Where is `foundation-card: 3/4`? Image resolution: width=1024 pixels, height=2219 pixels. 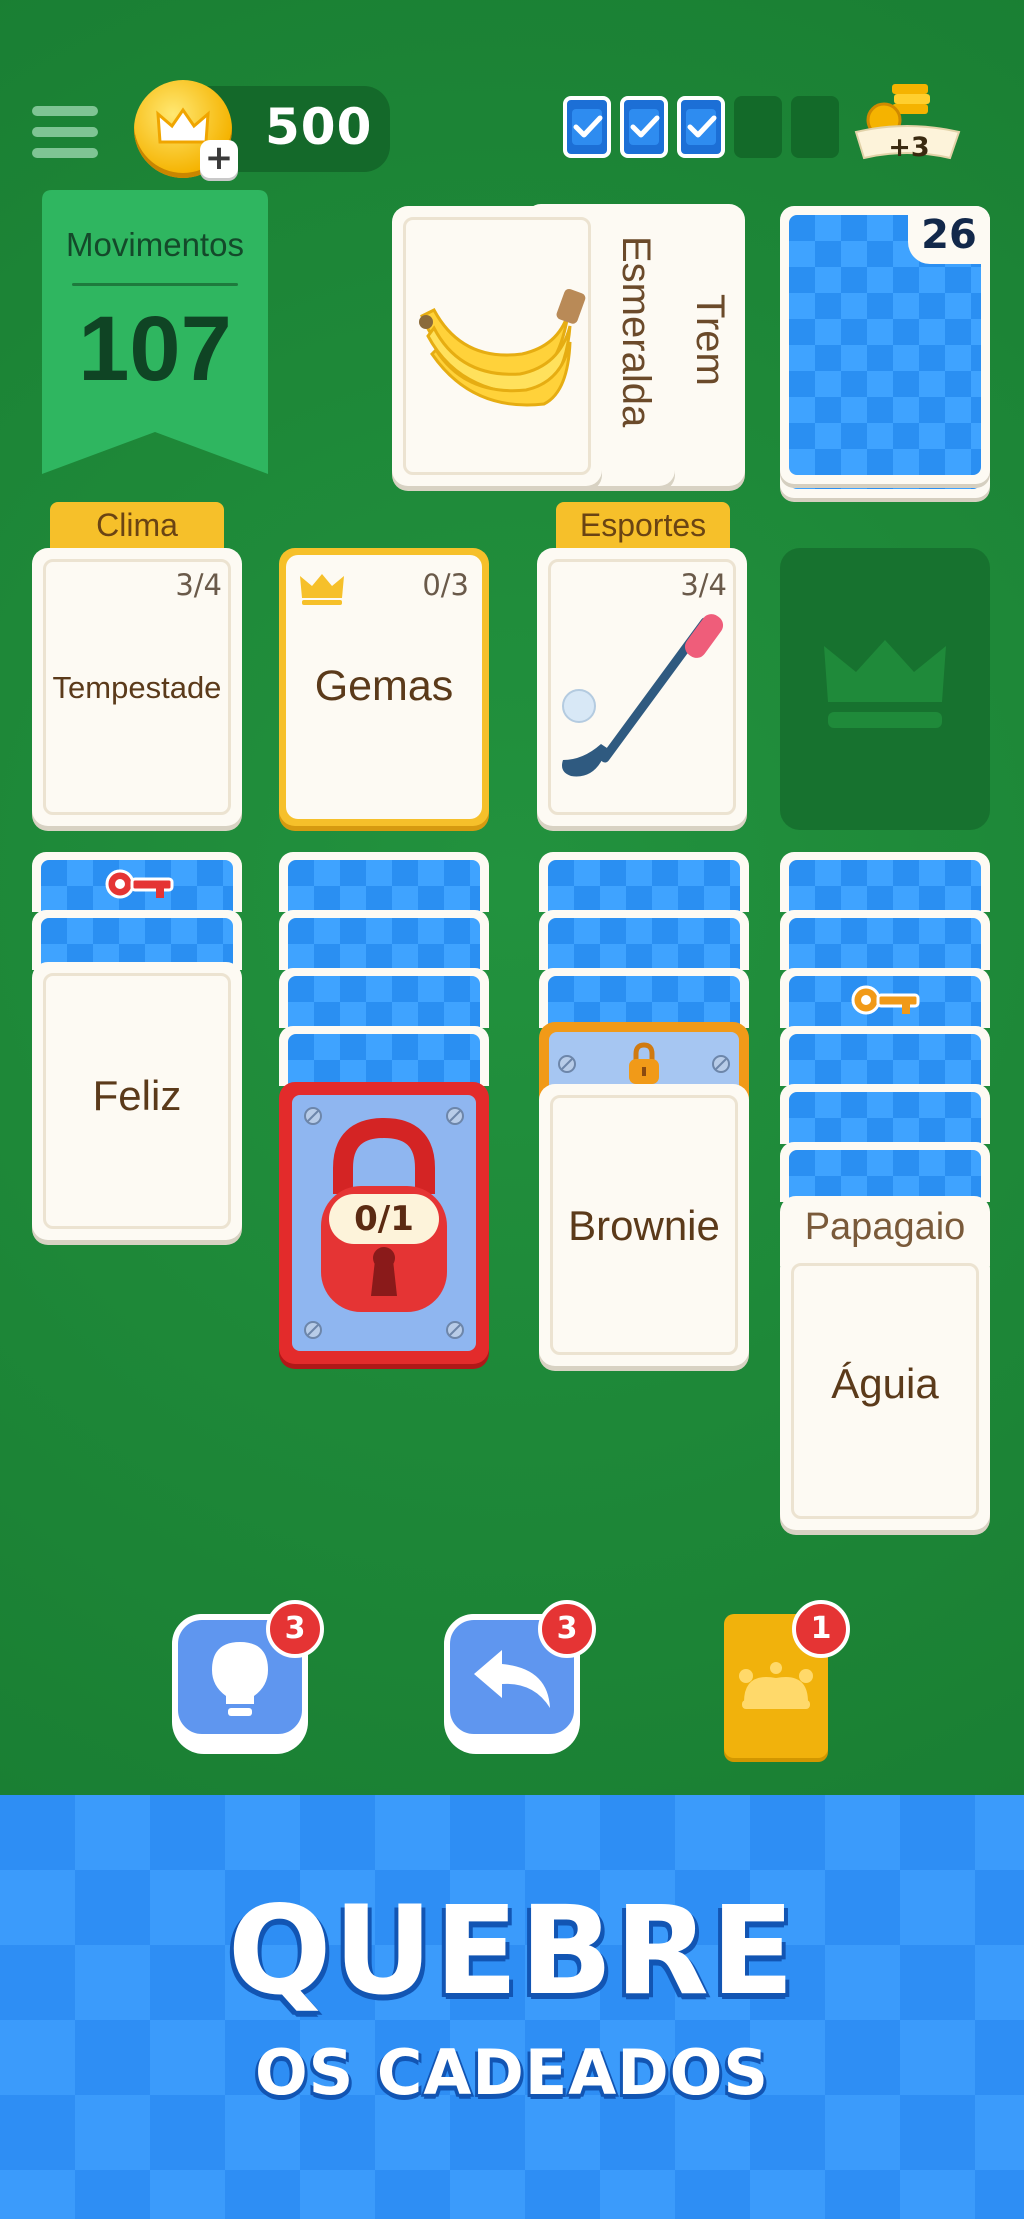 foundation-card: 3/4 is located at coordinates (642, 687).